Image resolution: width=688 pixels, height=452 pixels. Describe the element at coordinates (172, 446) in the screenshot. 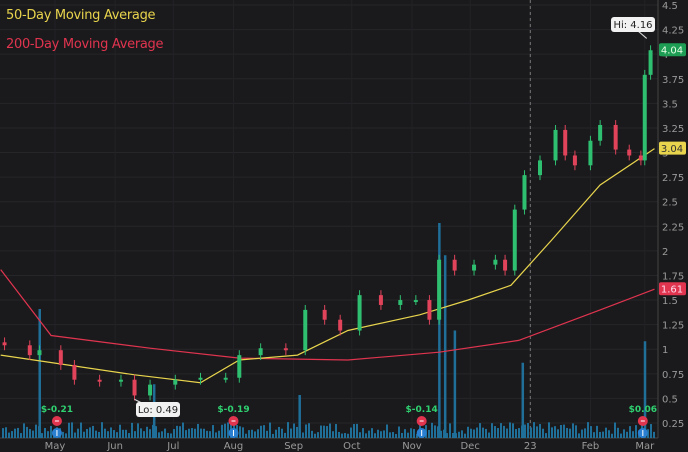

I see `x-tick-label: Jul` at that location.